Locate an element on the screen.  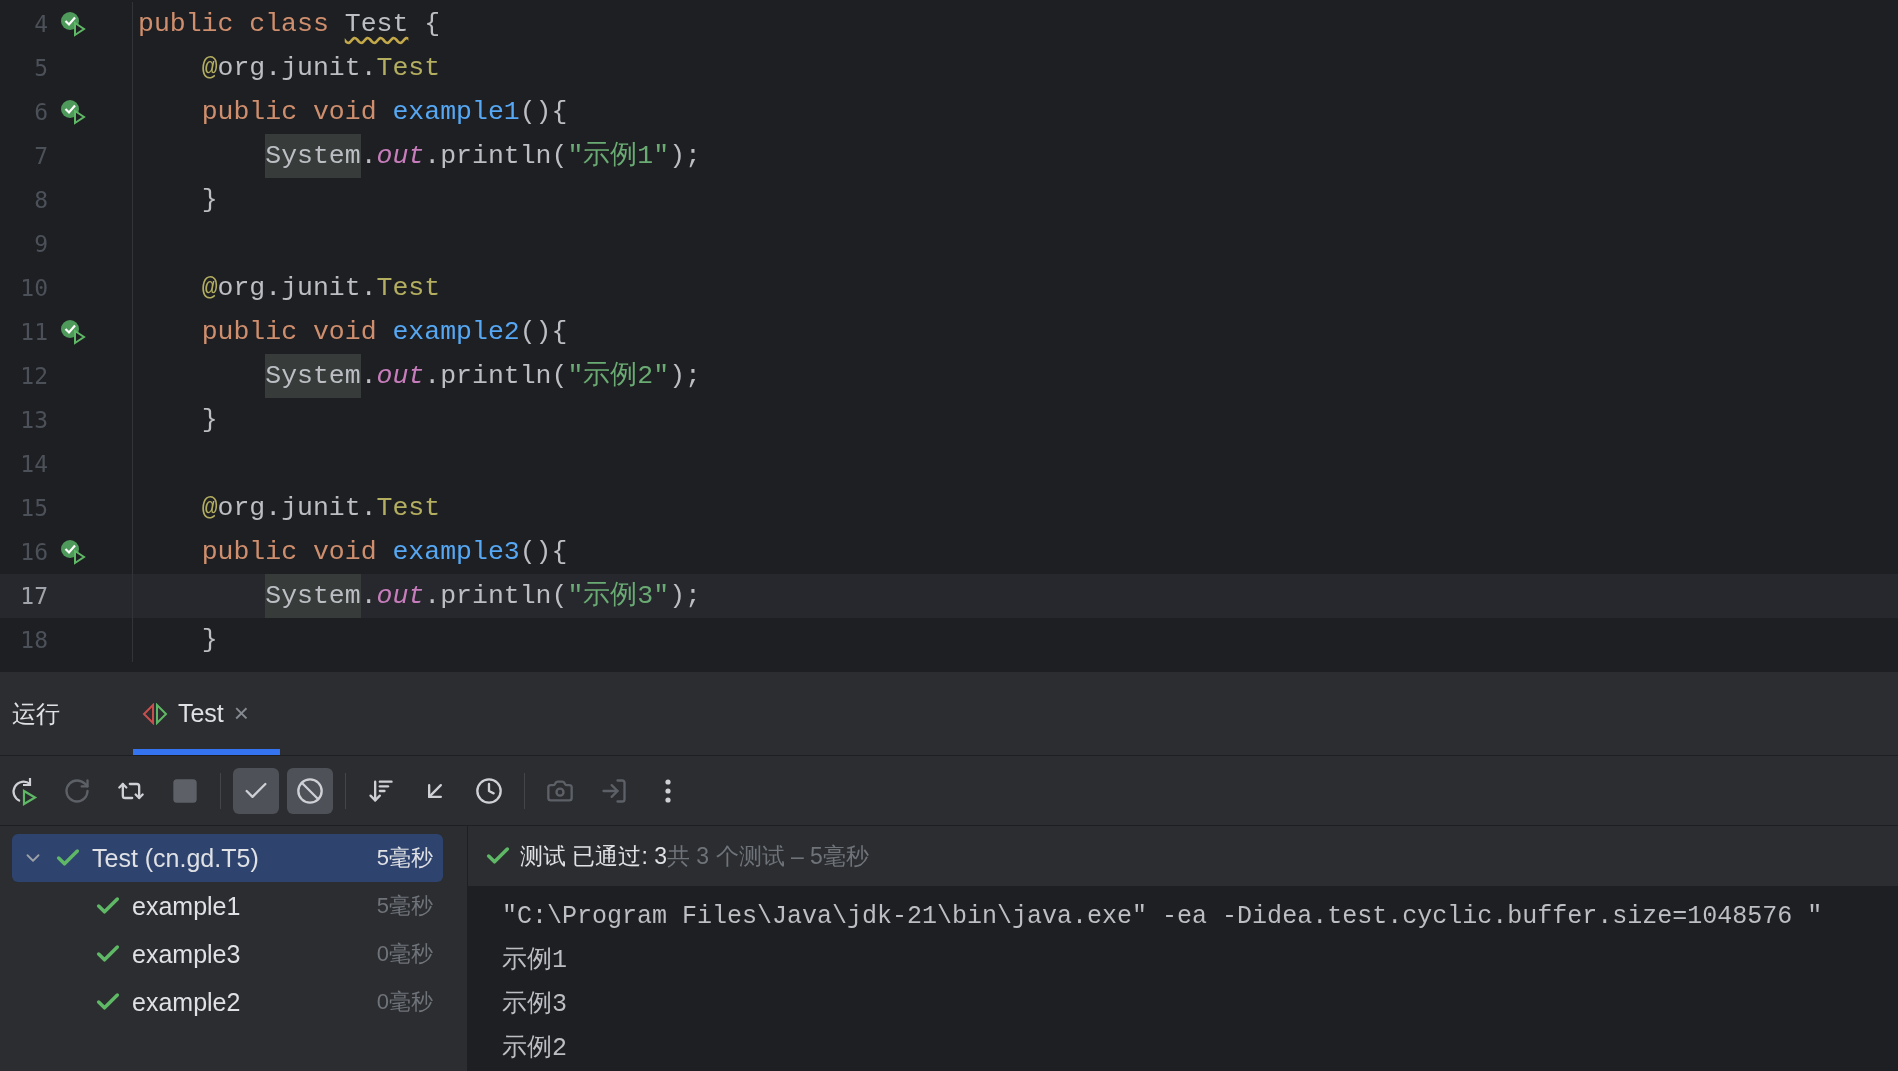
test-result: 测试 已通过: 3 is located at coordinates (593, 856).